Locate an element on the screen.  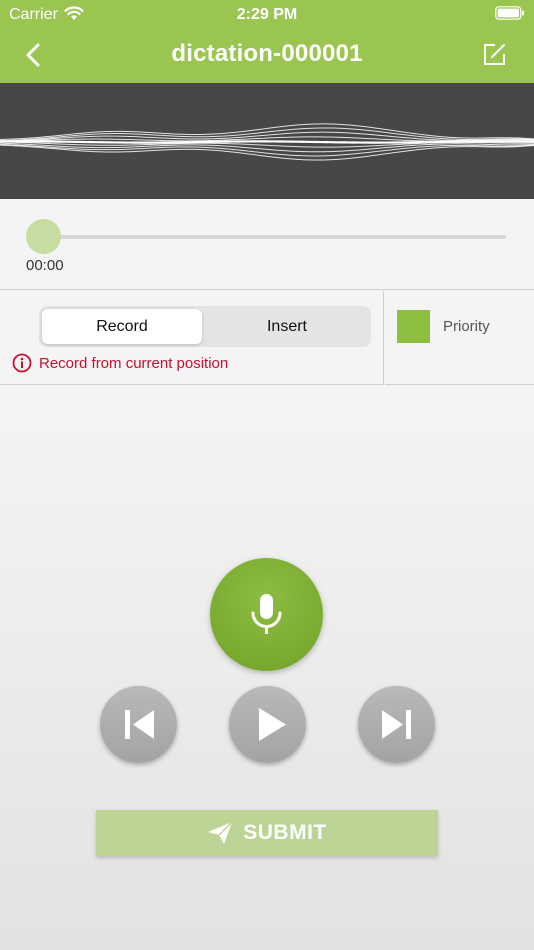
skip-forward-button is located at coordinates (396, 724).